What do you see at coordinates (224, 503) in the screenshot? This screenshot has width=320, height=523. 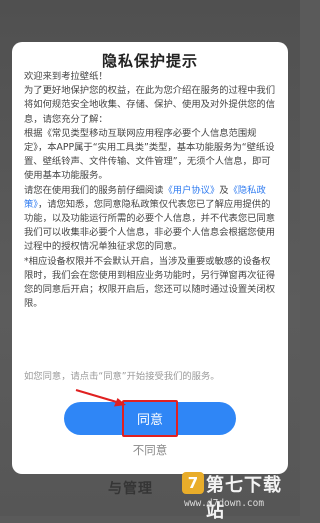 I see `watermark-url: www.d7down.com` at bounding box center [224, 503].